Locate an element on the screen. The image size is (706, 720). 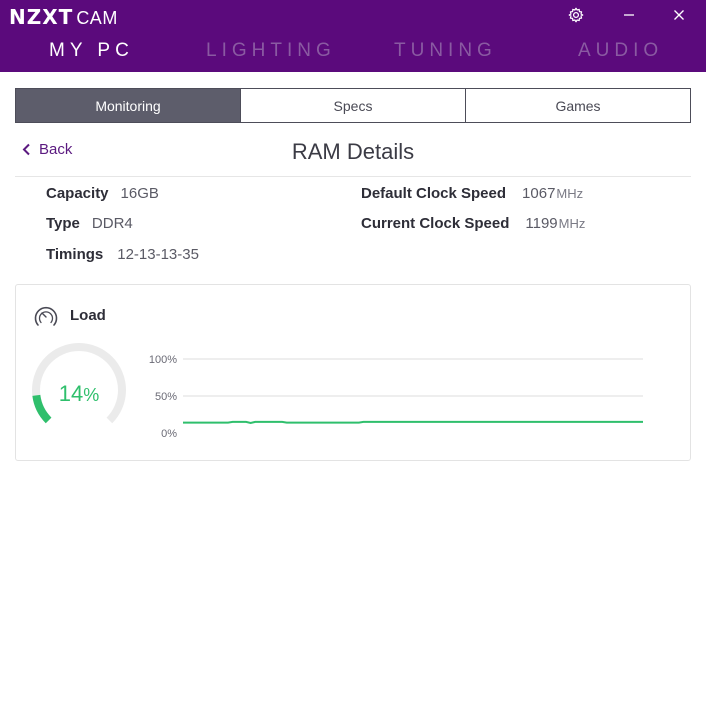
tab-monitoring: Monitoring is located at coordinates (128, 105).